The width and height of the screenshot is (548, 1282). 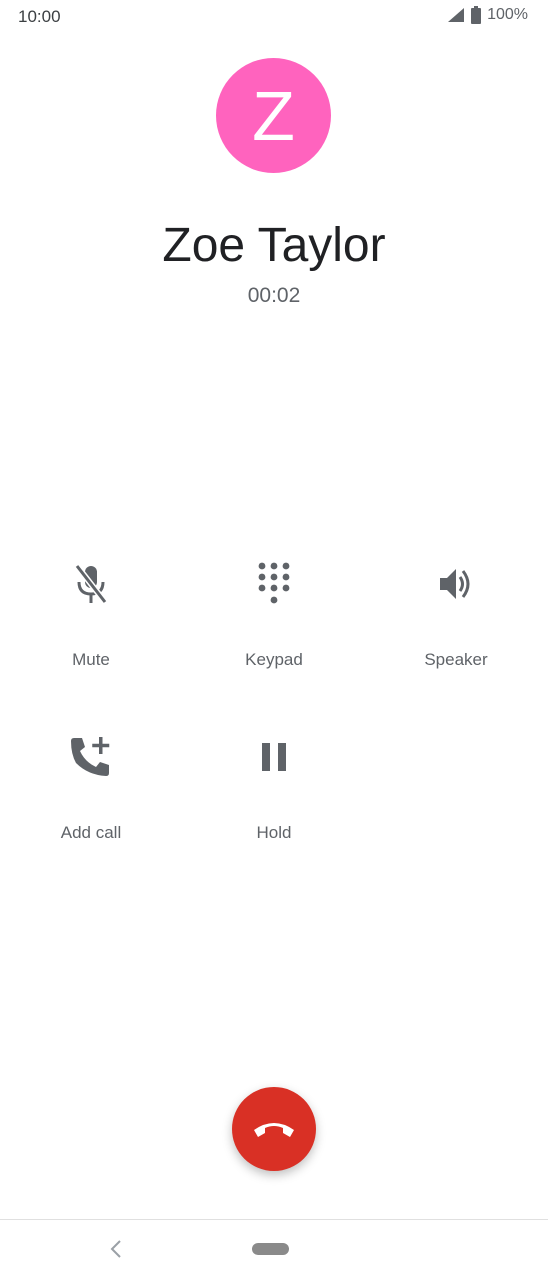 What do you see at coordinates (274, 757) in the screenshot?
I see `pause-icon` at bounding box center [274, 757].